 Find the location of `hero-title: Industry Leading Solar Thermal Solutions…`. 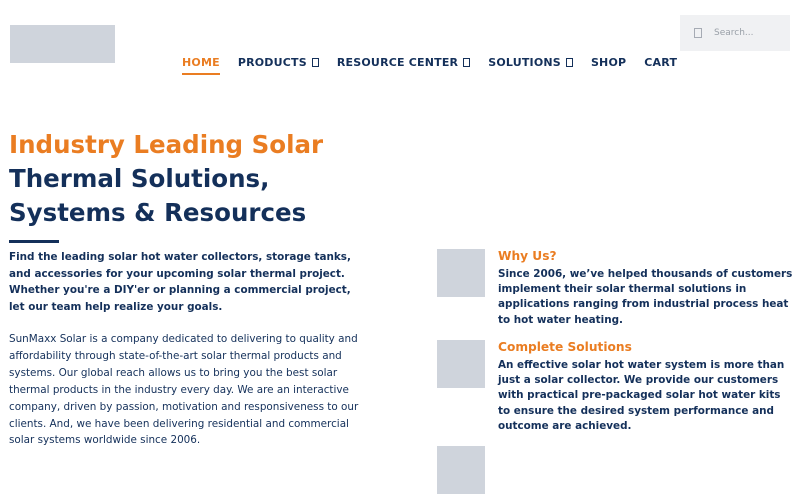

hero-title: Industry Leading Solar Thermal Solutions… is located at coordinates (166, 179).